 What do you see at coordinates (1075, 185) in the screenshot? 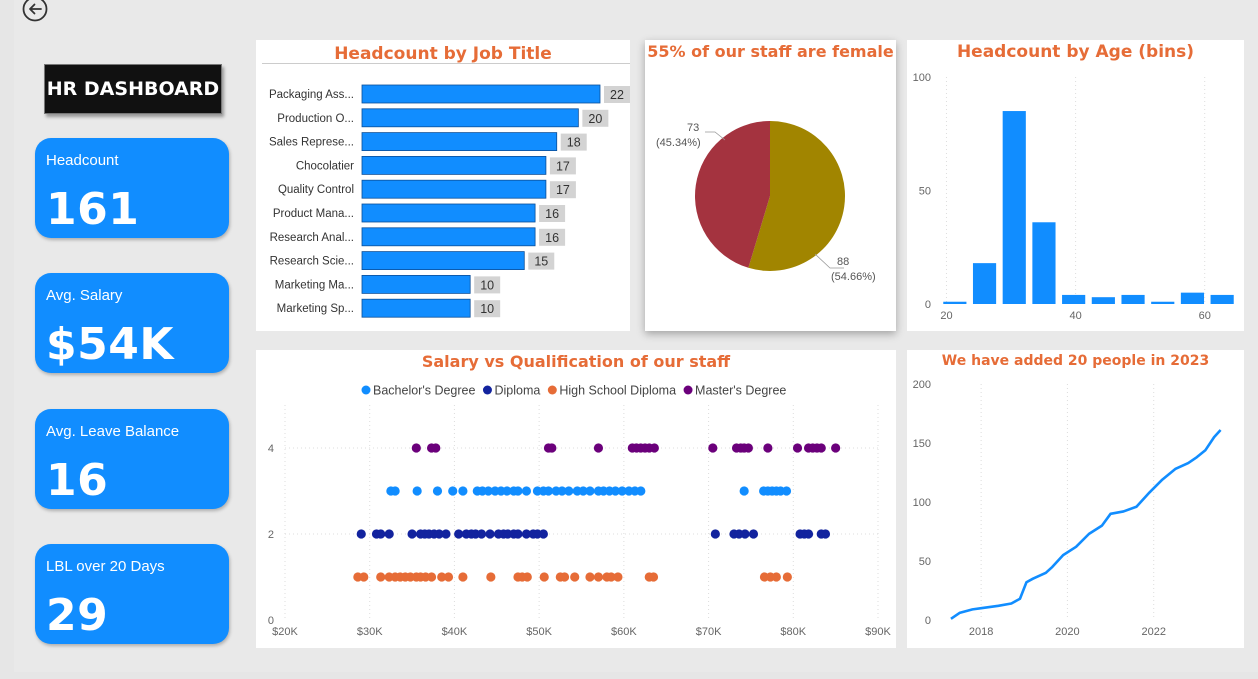
I see `age-chart-panel: Headcount by Age (bins) 20 40 60 0 50 100` at bounding box center [1075, 185].